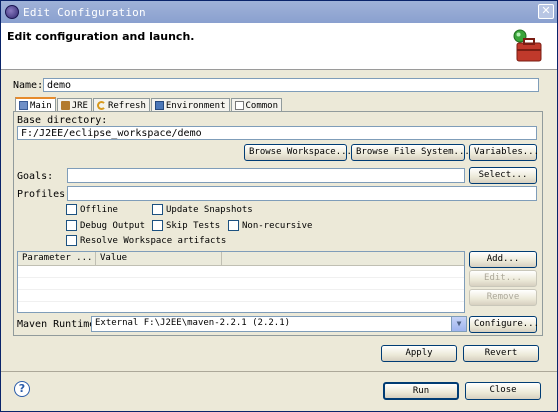 This screenshot has width=558, height=412. What do you see at coordinates (501, 353) in the screenshot?
I see `revert-button: Revert` at bounding box center [501, 353].